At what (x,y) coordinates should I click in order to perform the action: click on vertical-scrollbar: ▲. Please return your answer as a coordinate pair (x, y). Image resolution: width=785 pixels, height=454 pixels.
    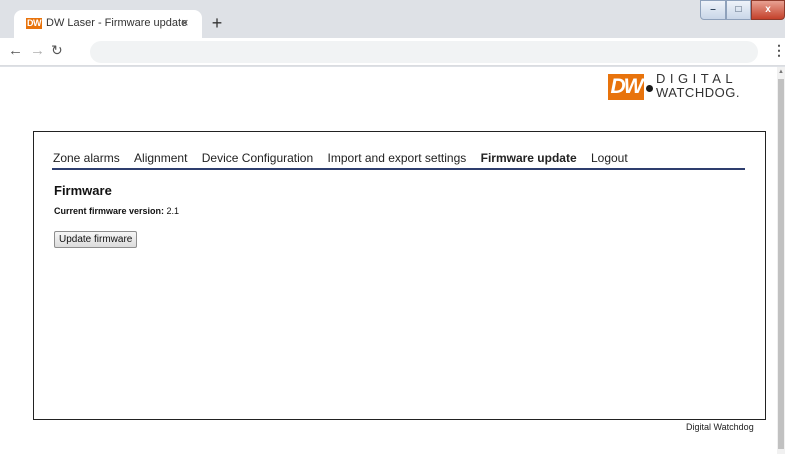
    Looking at the image, I should click on (781, 260).